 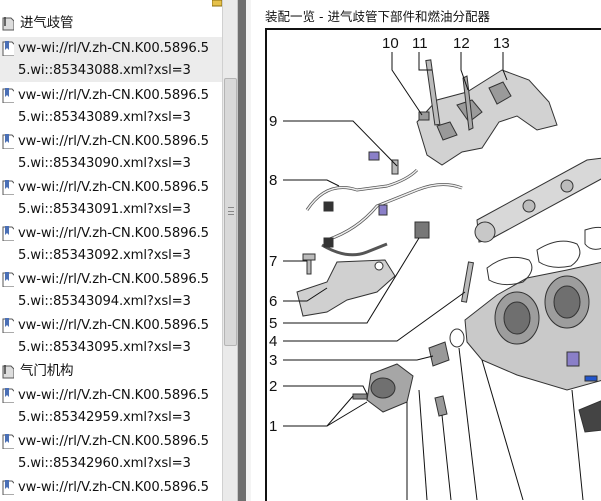 I want to click on callout-2: 2, so click(x=273, y=386).